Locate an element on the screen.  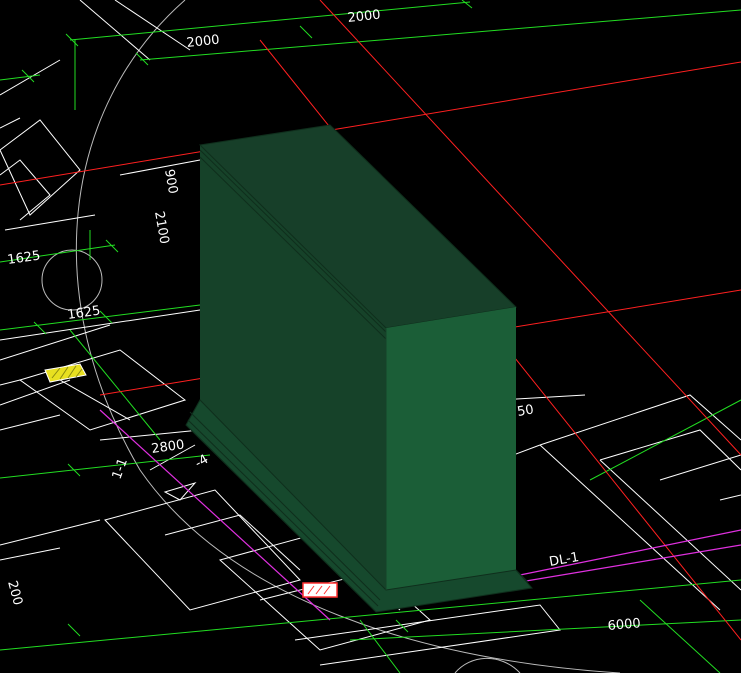
solid-front-face is located at coordinates (451, 448).